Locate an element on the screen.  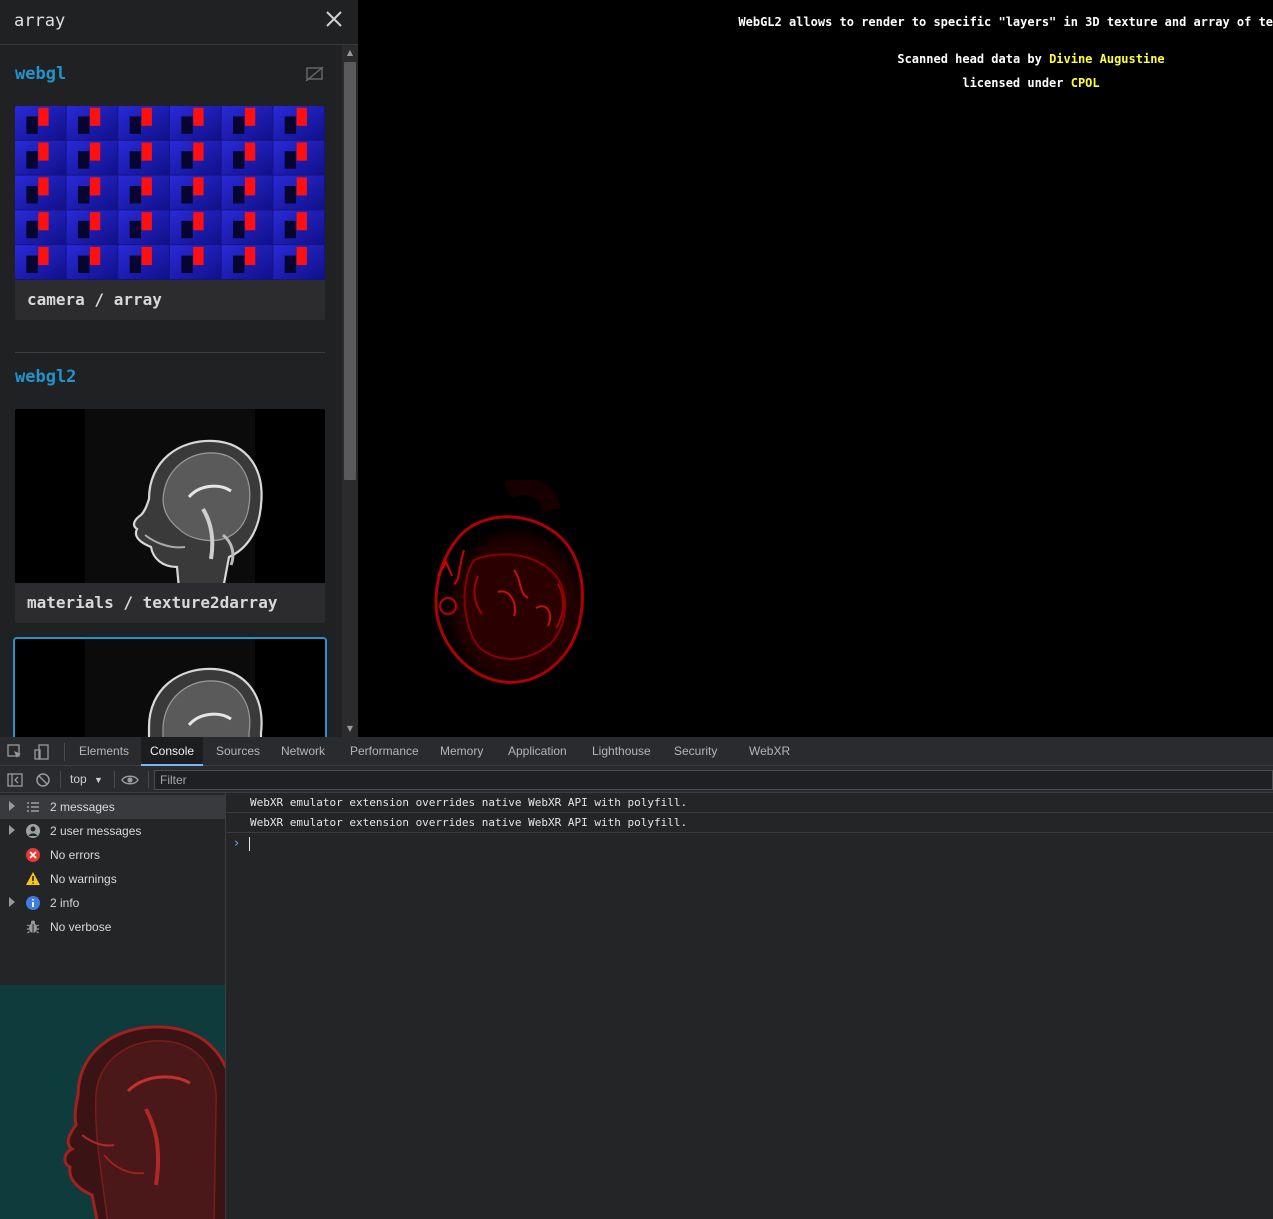
sidebar-item-errors: No errors is located at coordinates (113, 855).